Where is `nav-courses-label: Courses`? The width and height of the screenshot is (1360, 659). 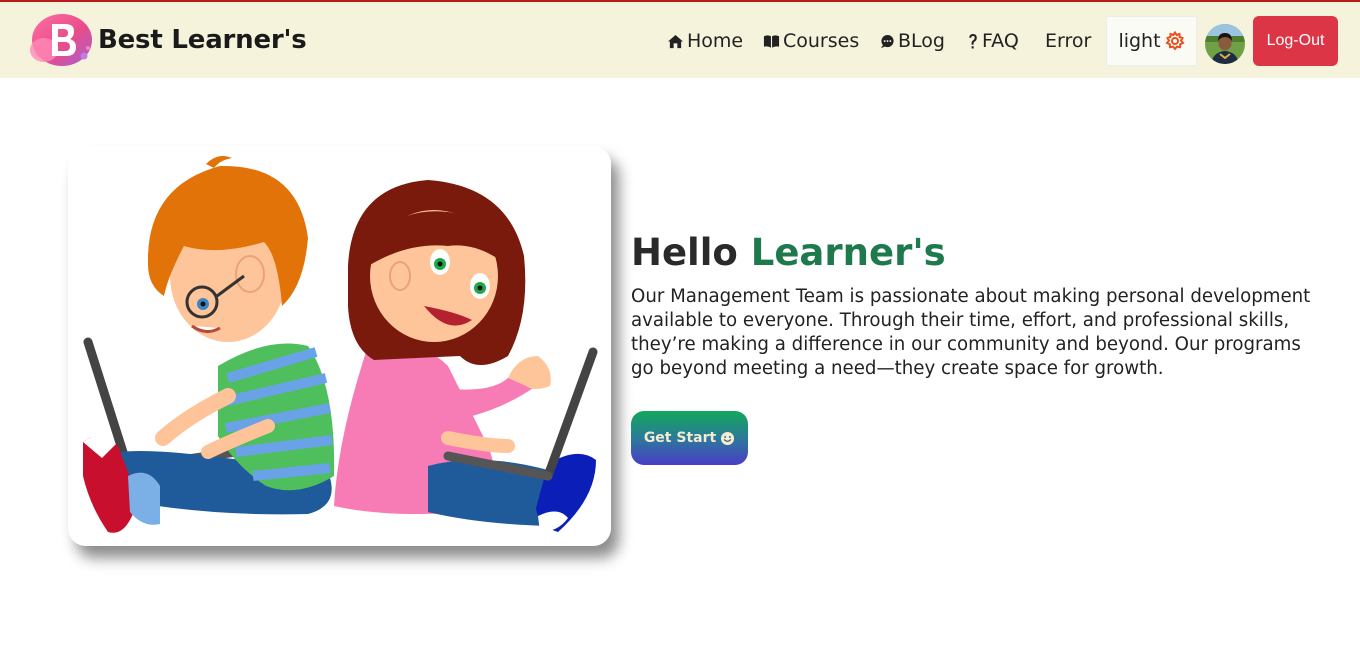 nav-courses-label: Courses is located at coordinates (821, 41).